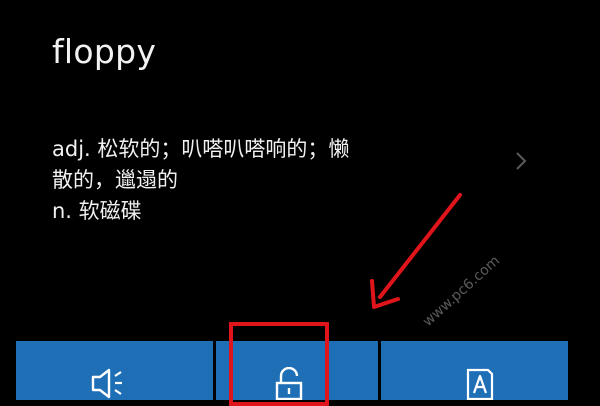  Describe the element at coordinates (201, 149) in the screenshot. I see `definition-line-adj: adj. 松软的；叭嗒叭嗒响的；懒` at that location.